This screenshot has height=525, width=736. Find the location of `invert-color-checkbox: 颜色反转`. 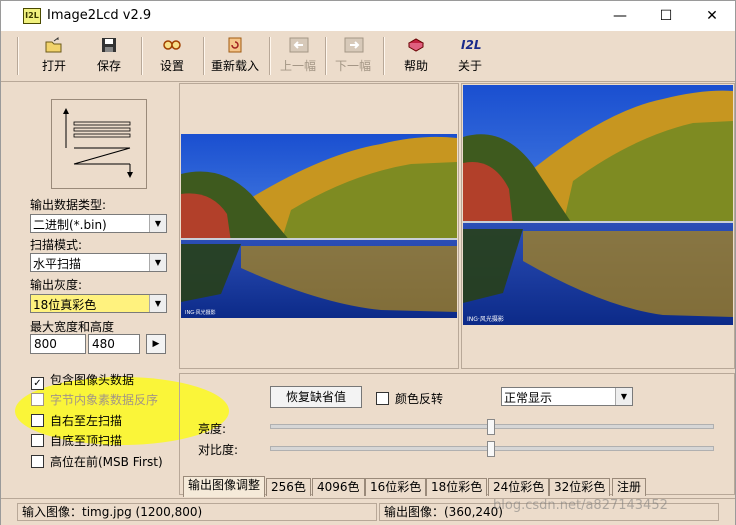

invert-color-checkbox: 颜色反转 is located at coordinates (409, 399).